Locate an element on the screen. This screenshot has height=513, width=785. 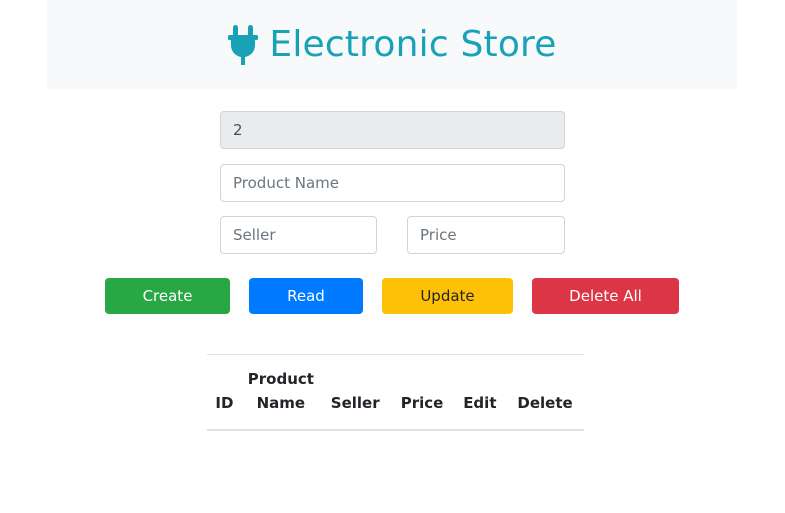
plug-icon is located at coordinates (243, 44).